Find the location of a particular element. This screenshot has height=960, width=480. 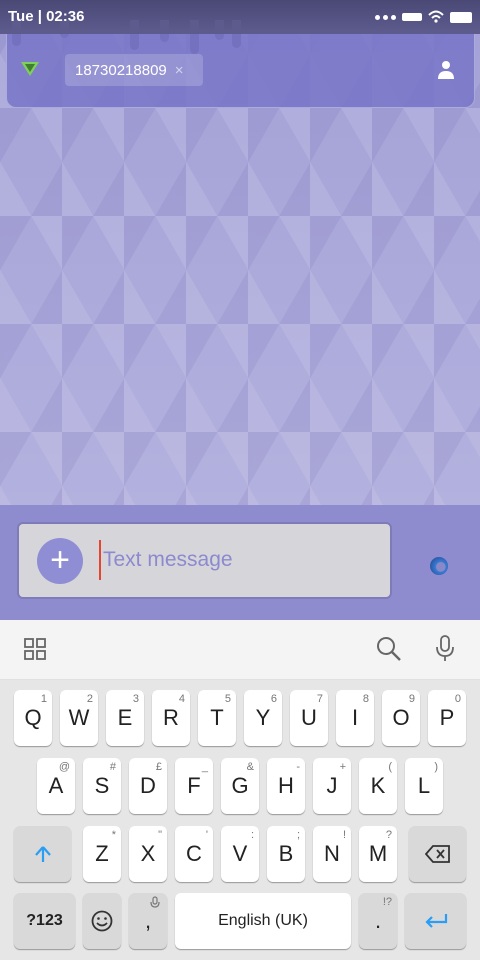

key-label: C is located at coordinates (194, 853).